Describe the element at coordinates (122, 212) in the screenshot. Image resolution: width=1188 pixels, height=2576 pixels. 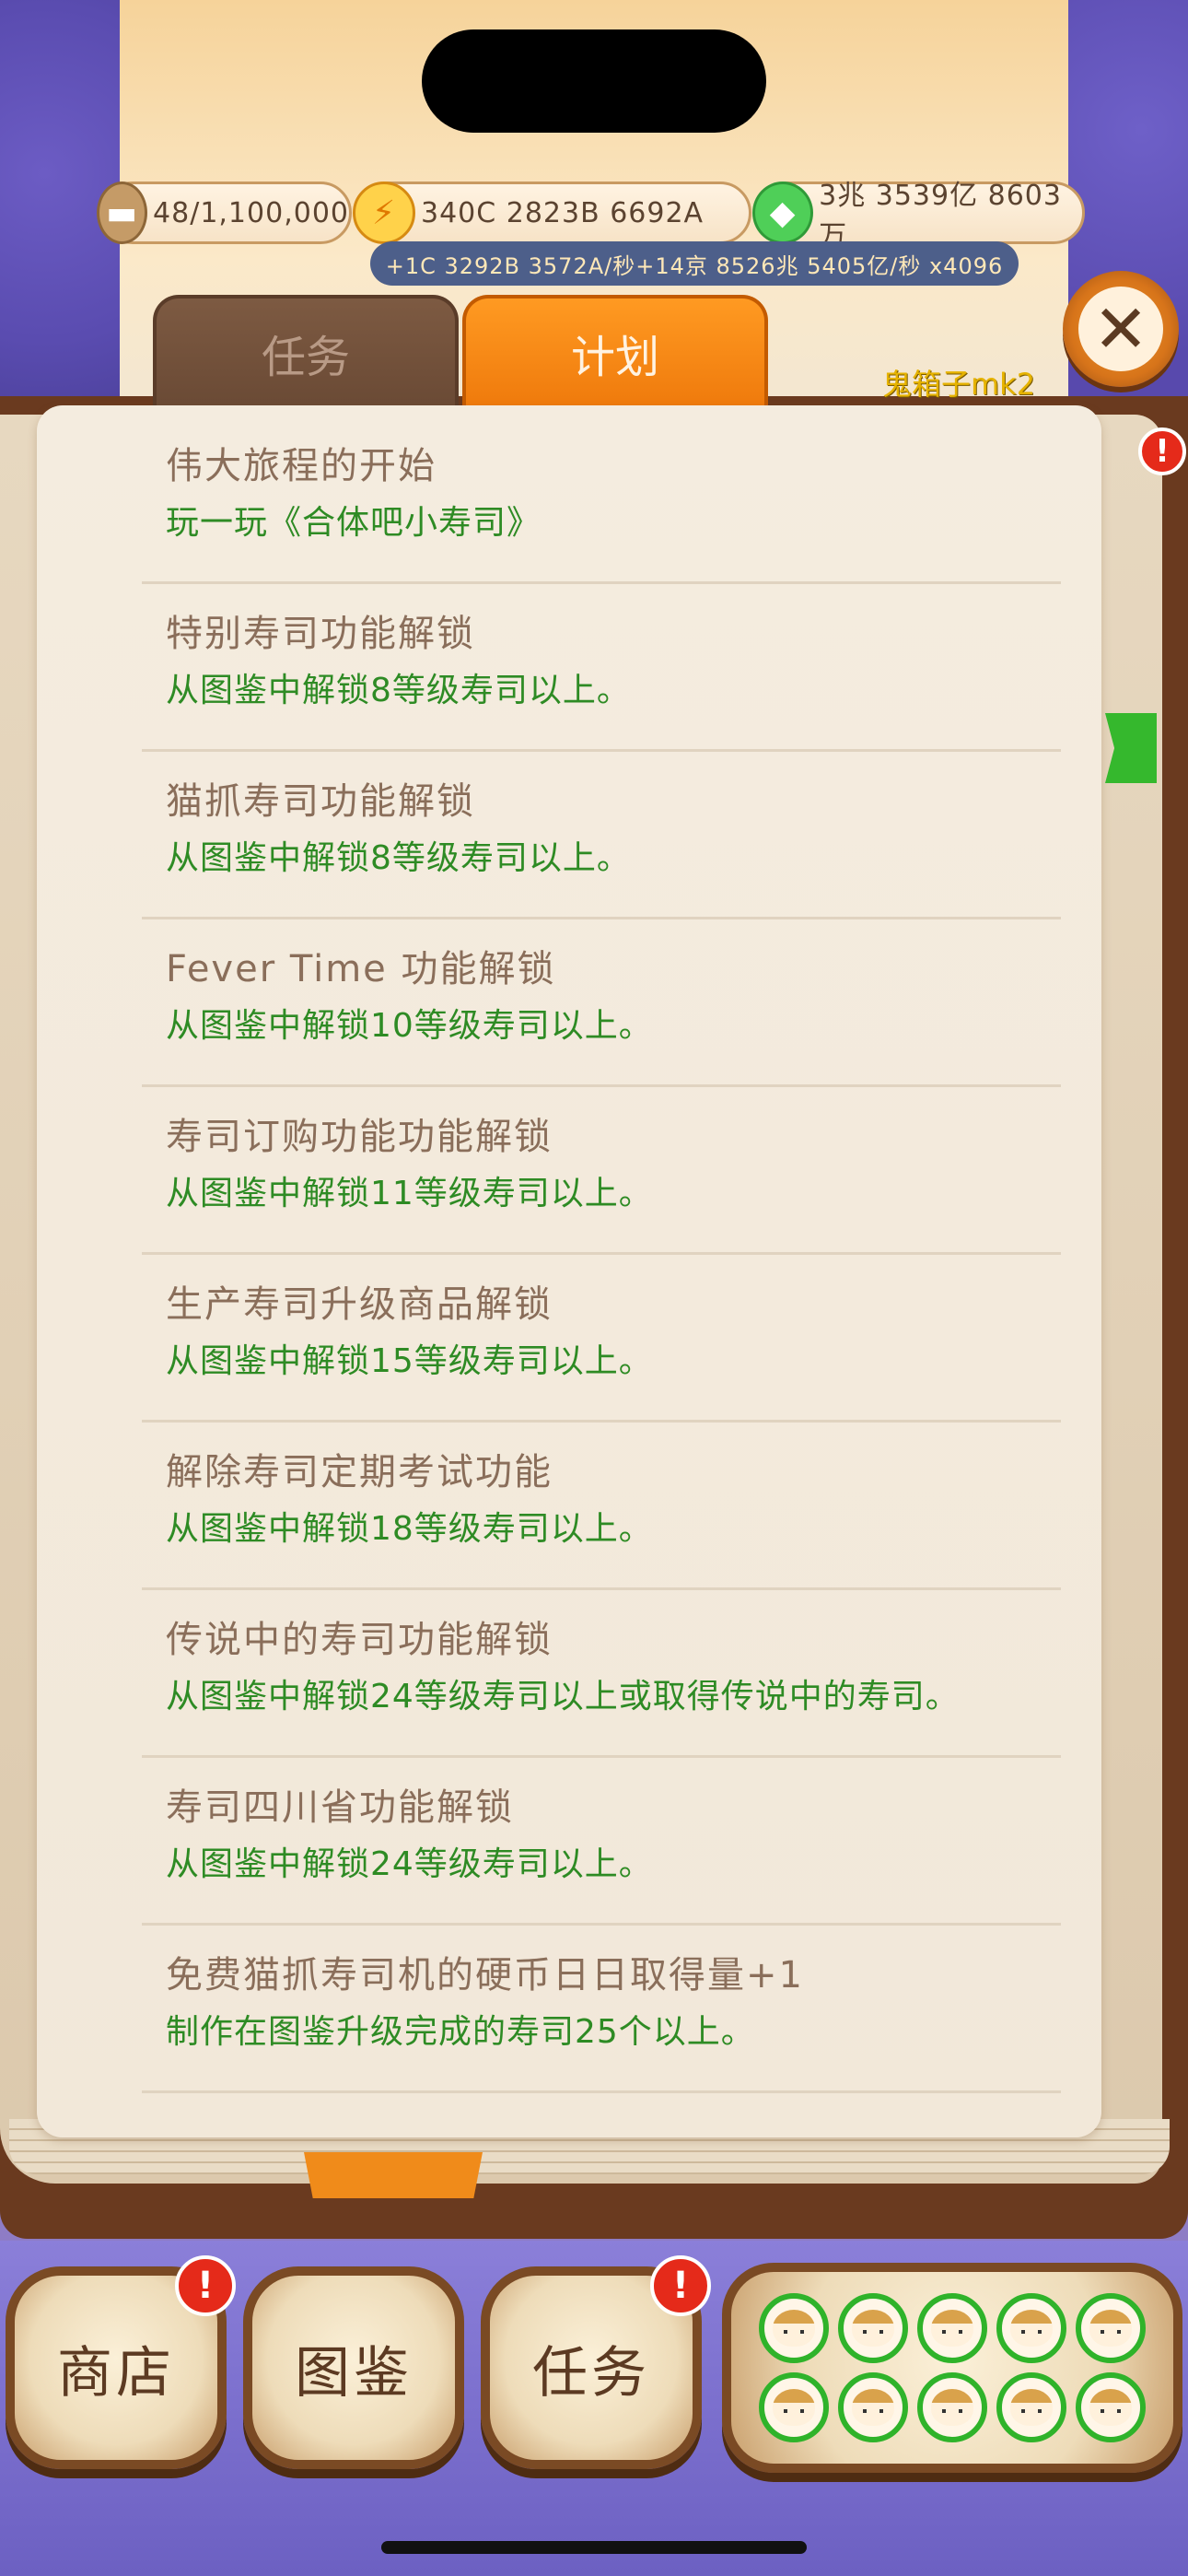
I see `box-icon: ▬` at that location.